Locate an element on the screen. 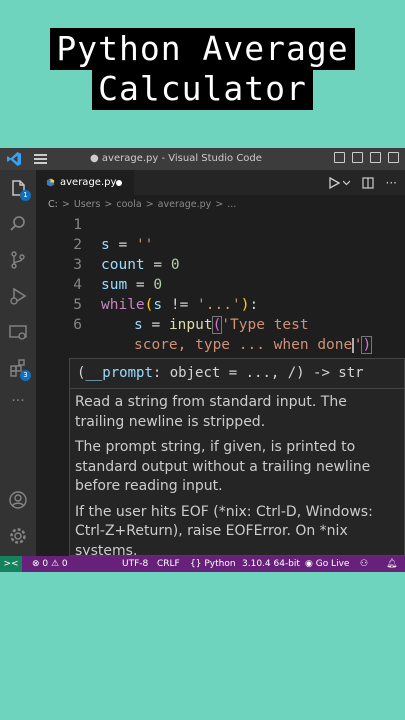 The height and width of the screenshot is (720, 405). banner-line-2: Calculator is located at coordinates (202, 89).